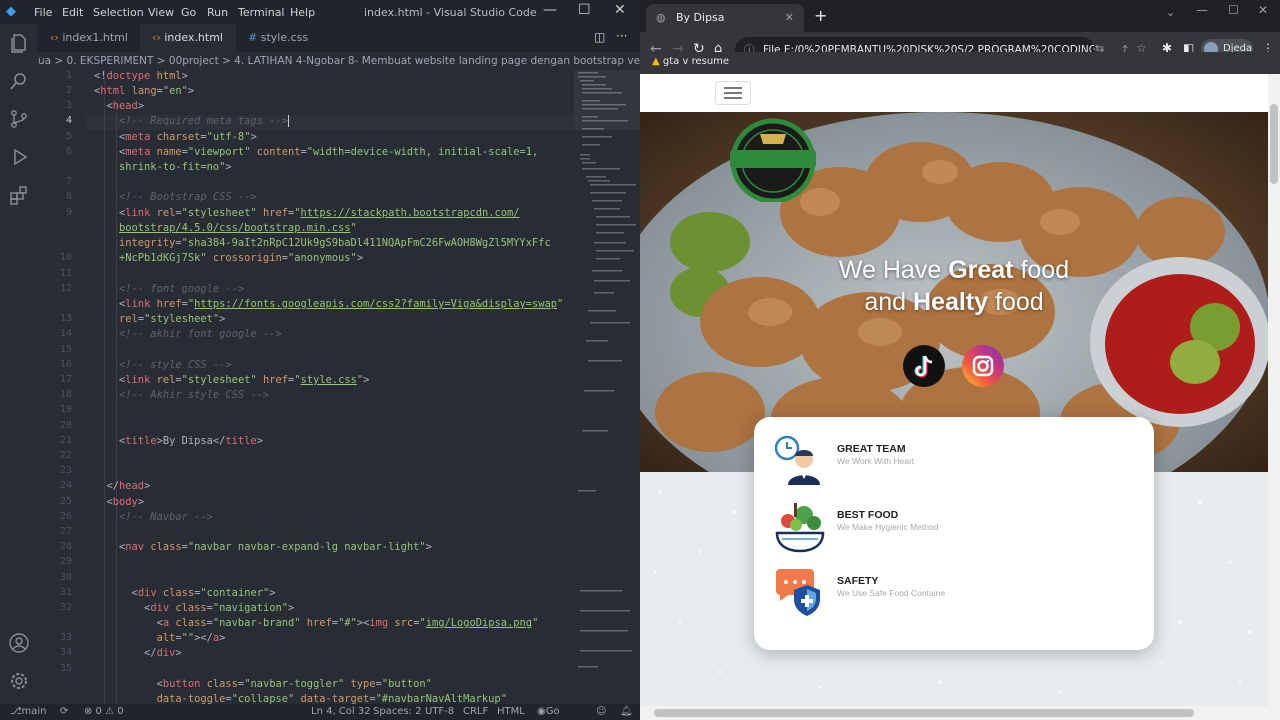  I want to click on feature-title: SAFETY, so click(858, 581).